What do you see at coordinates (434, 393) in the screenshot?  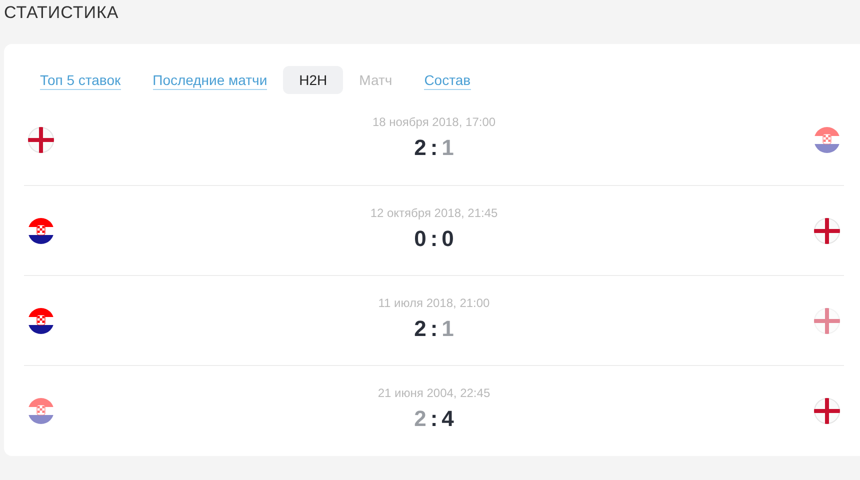 I see `match-date: 21 июня 2004, 22:45` at bounding box center [434, 393].